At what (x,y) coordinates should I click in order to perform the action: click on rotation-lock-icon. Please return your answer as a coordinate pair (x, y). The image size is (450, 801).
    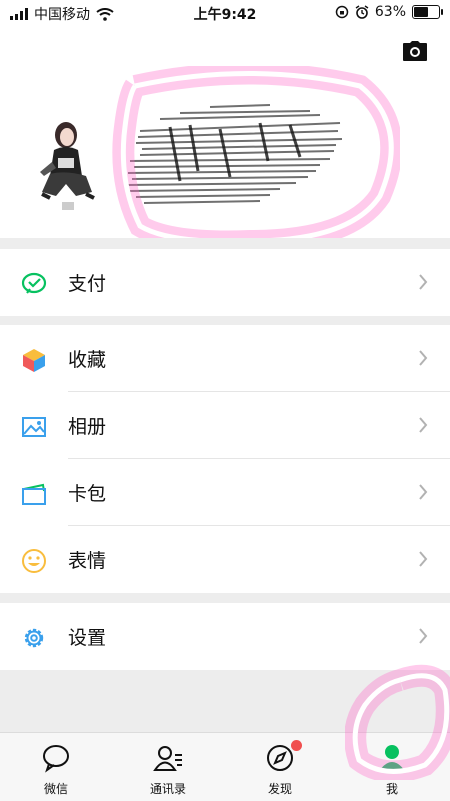
    Looking at the image, I should click on (342, 12).